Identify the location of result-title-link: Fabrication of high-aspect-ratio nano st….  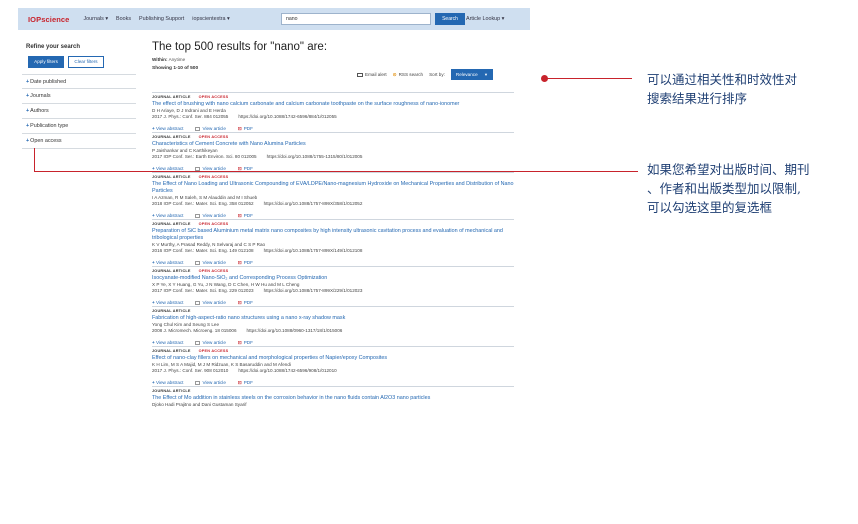
(333, 318).